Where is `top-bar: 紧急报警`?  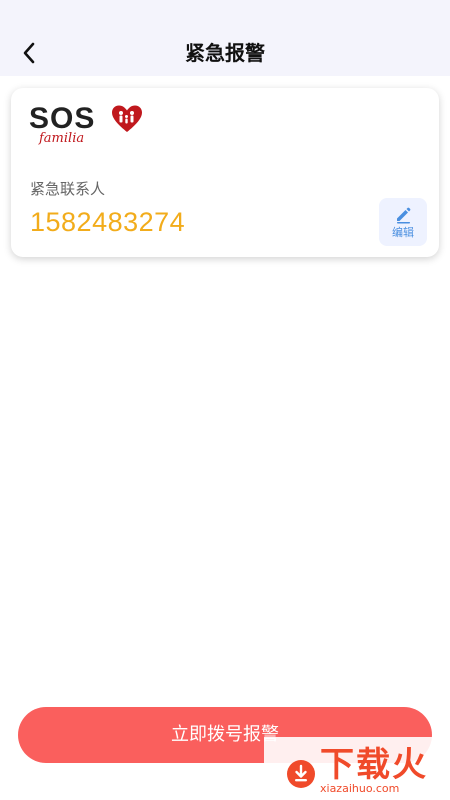
top-bar: 紧急报警 is located at coordinates (225, 38).